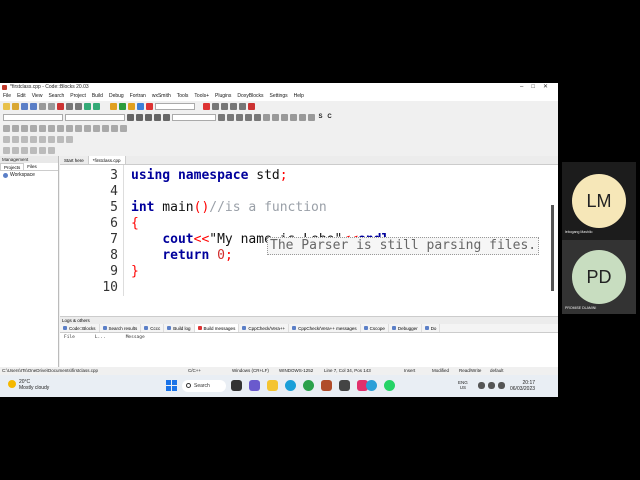 The image size is (640, 480). What do you see at coordinates (248, 117) in the screenshot?
I see `block-icon` at bounding box center [248, 117].